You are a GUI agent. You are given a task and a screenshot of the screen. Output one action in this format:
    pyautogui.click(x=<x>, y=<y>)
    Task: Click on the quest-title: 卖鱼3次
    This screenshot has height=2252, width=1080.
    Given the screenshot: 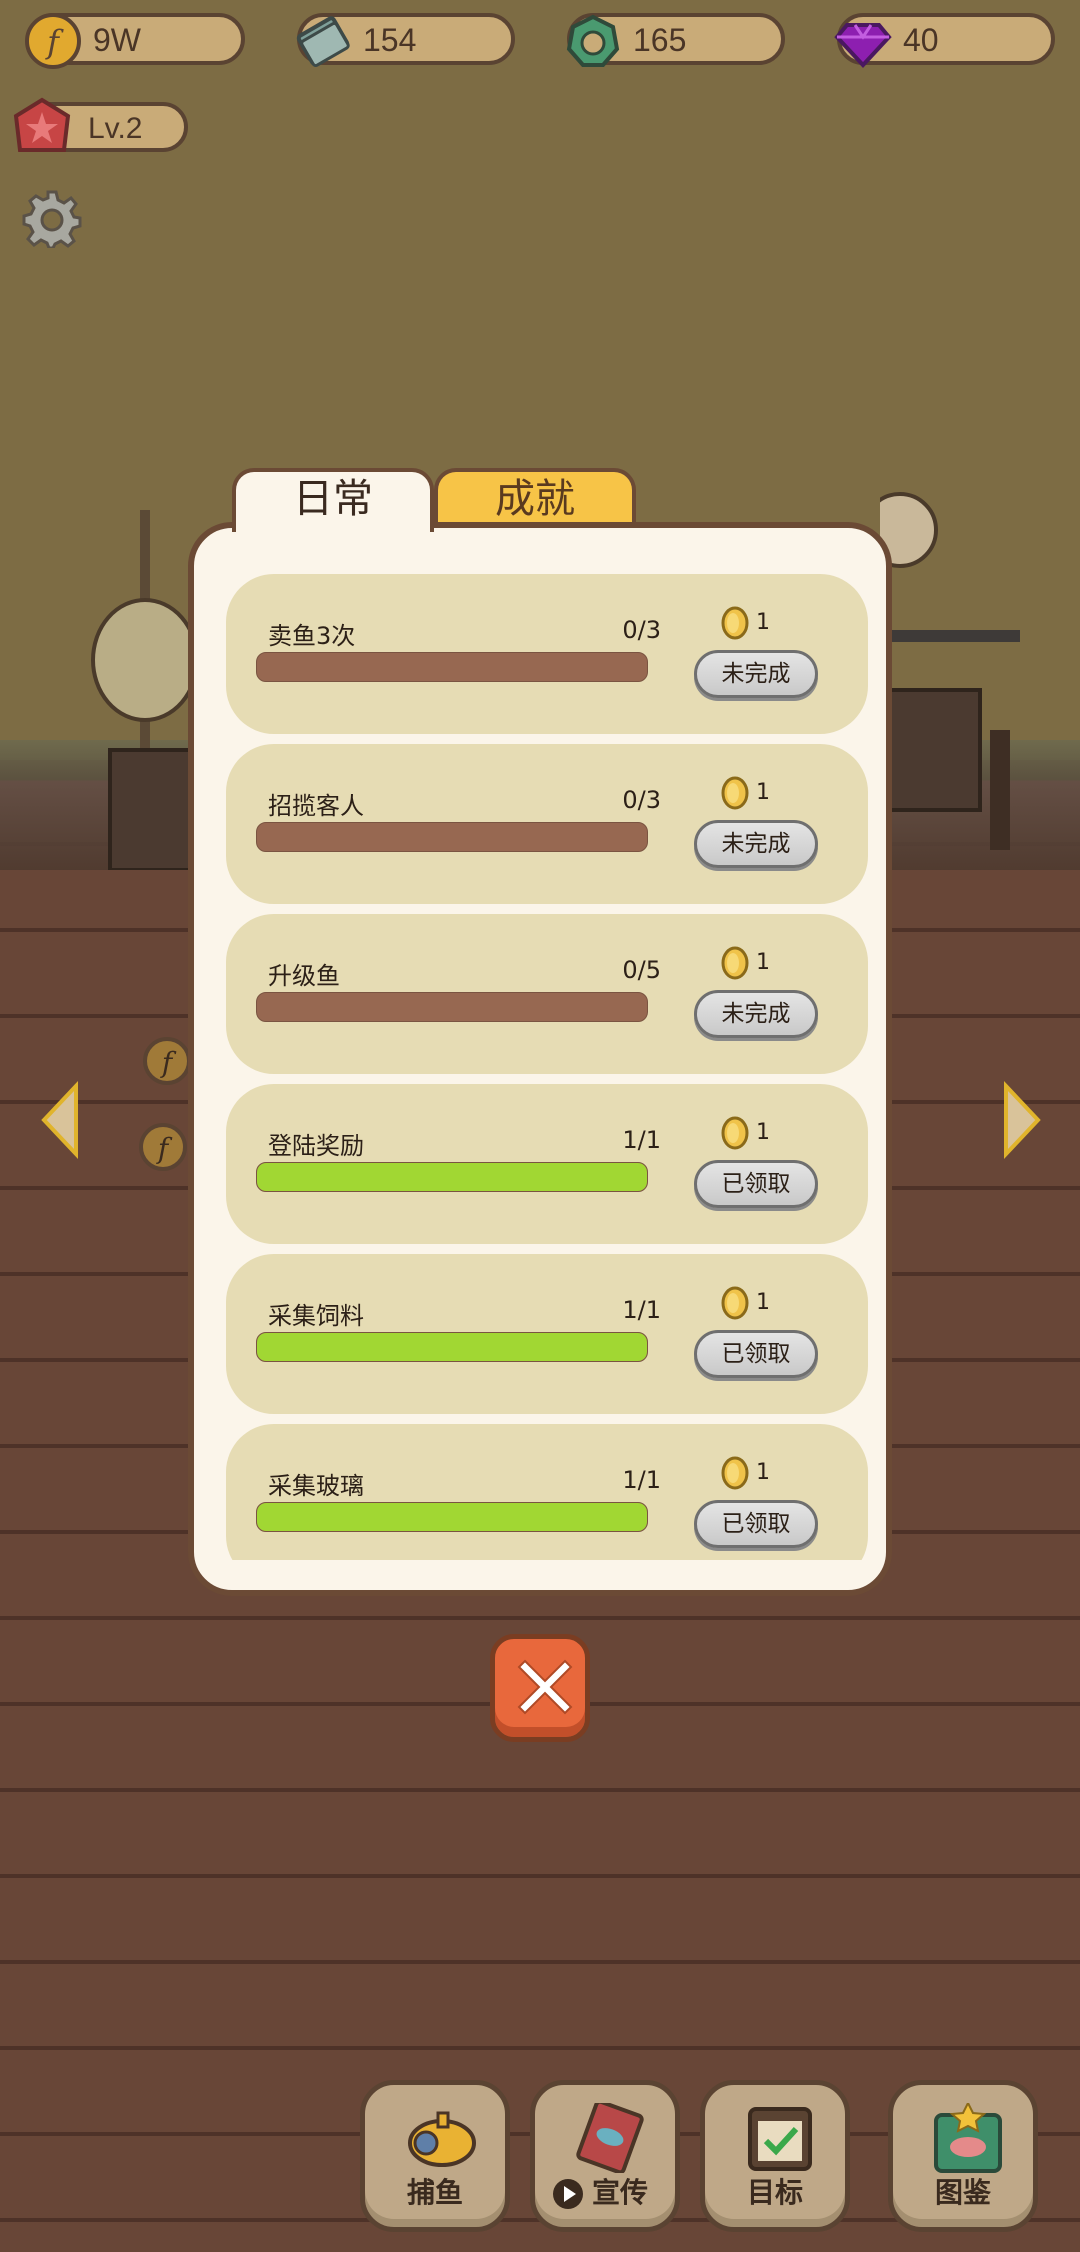 What is the action you would take?
    pyautogui.click(x=312, y=636)
    